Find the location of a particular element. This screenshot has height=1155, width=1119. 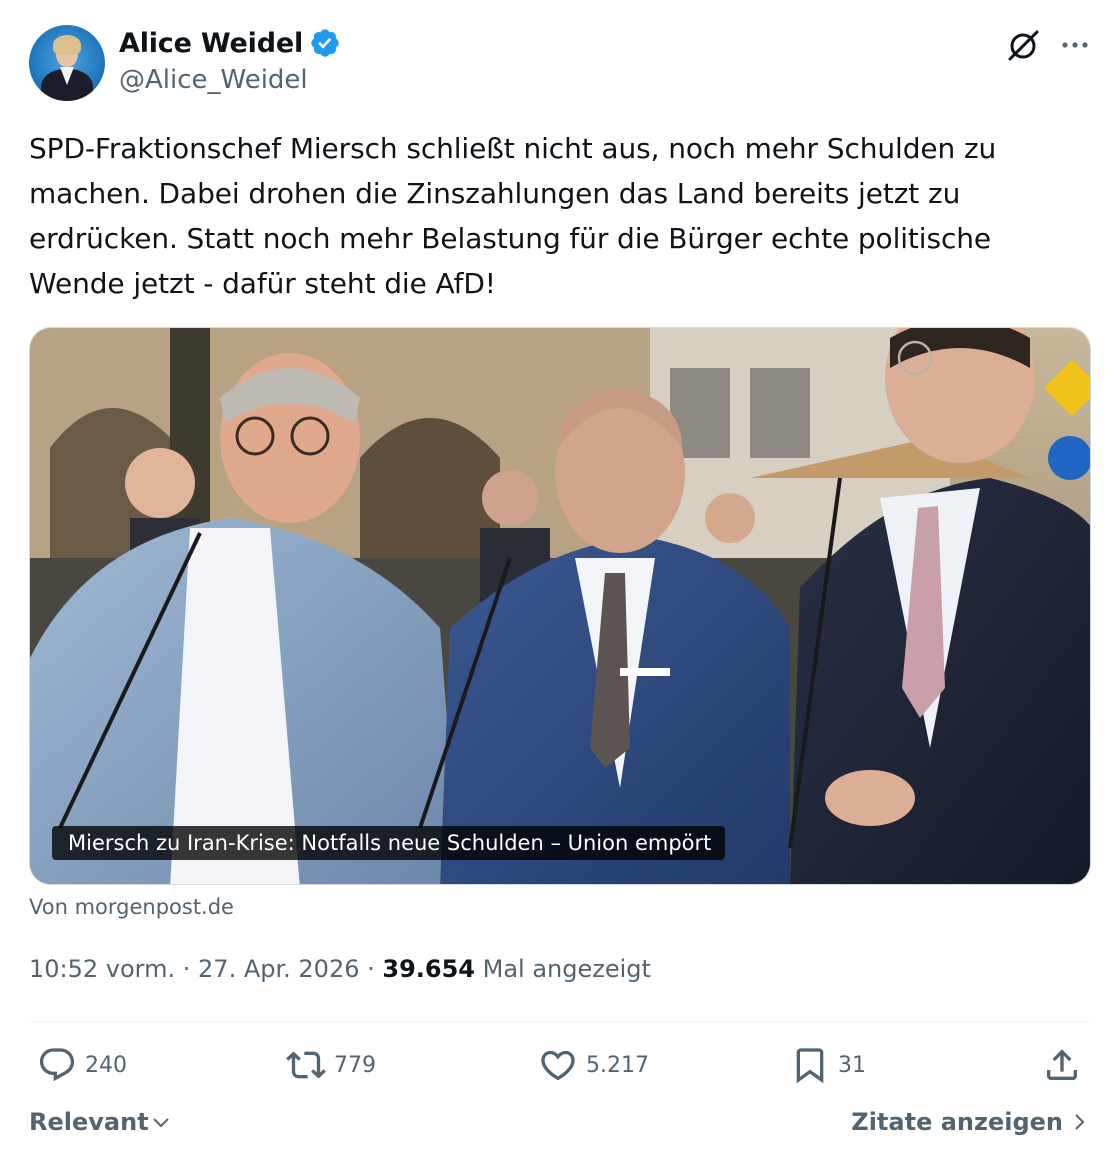

avatar-hair is located at coordinates (67, 45).